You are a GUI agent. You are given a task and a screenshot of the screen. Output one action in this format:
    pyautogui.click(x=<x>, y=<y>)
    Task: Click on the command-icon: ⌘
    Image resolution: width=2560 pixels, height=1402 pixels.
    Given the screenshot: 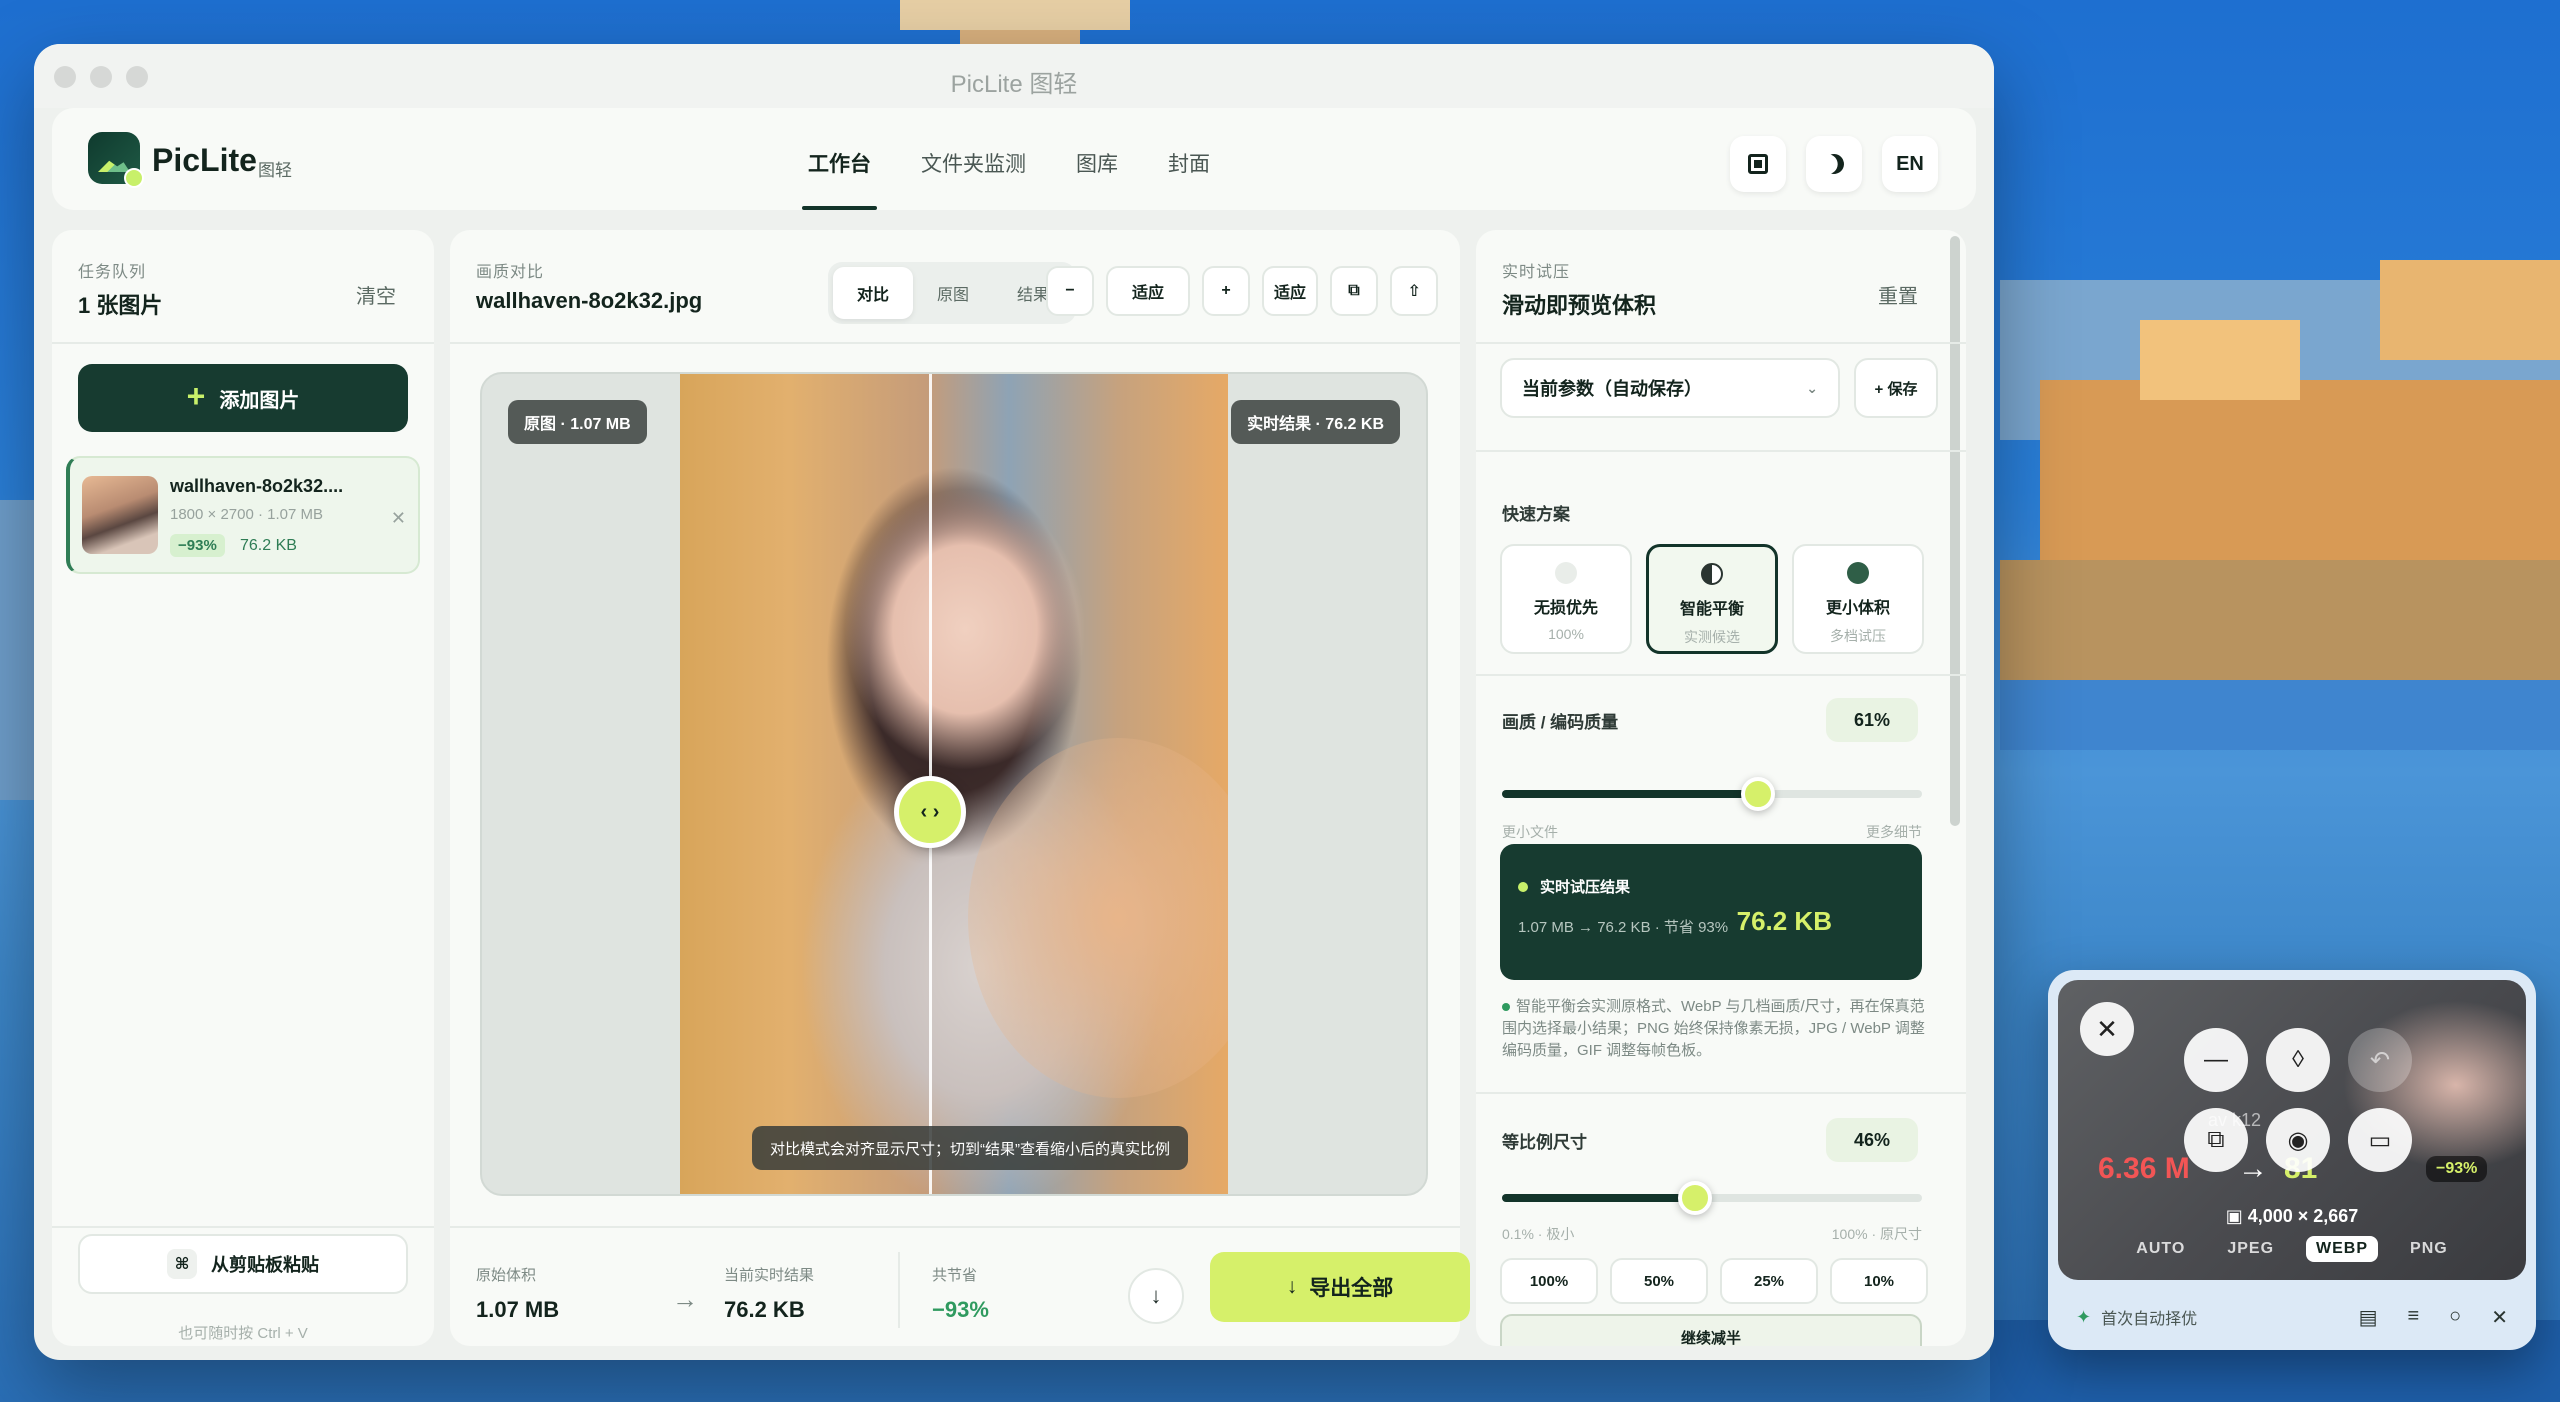 What is the action you would take?
    pyautogui.click(x=182, y=1264)
    